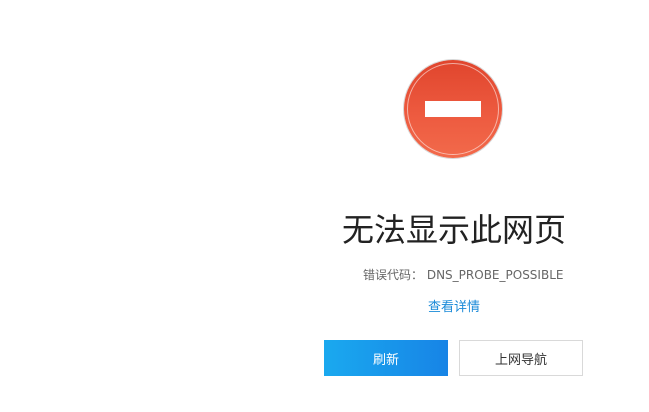 The width and height of the screenshot is (649, 412). I want to click on error-code-value: DNS_PROBE_POSSIBLE, so click(495, 275).